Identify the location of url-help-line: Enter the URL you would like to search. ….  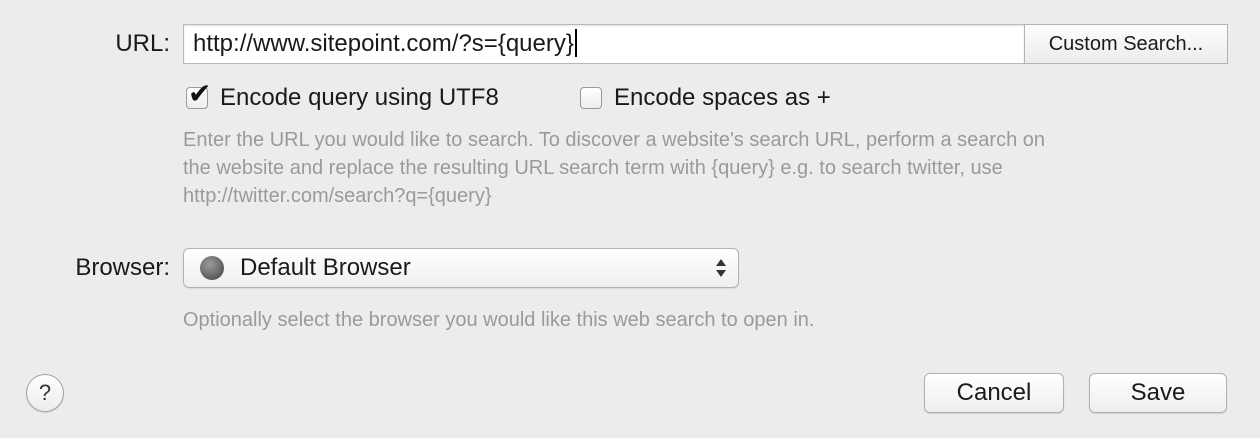
(614, 140).